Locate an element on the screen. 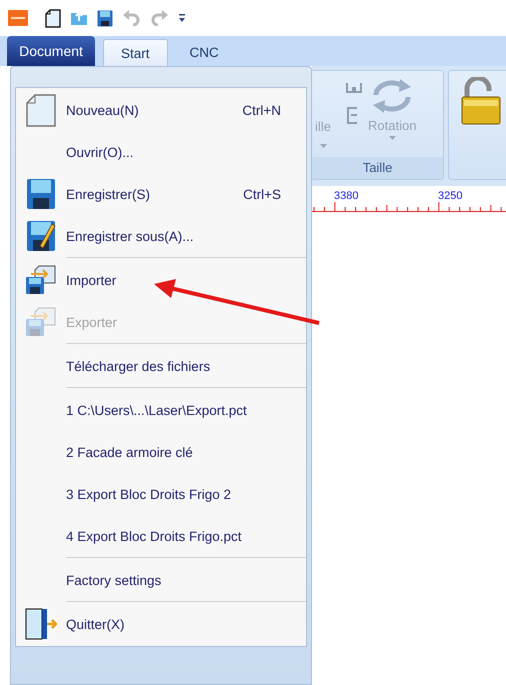  align-left-icon is located at coordinates (352, 115).